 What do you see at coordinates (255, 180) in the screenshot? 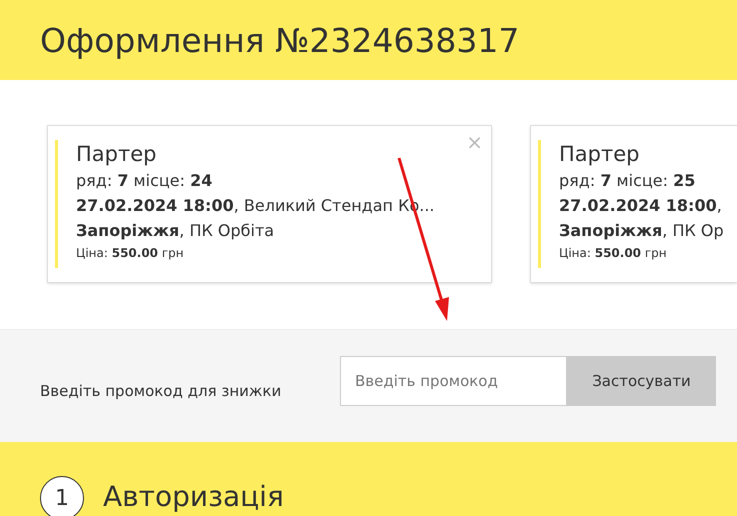
I see `ticket-seat: ряд: 7 місце: 24` at bounding box center [255, 180].